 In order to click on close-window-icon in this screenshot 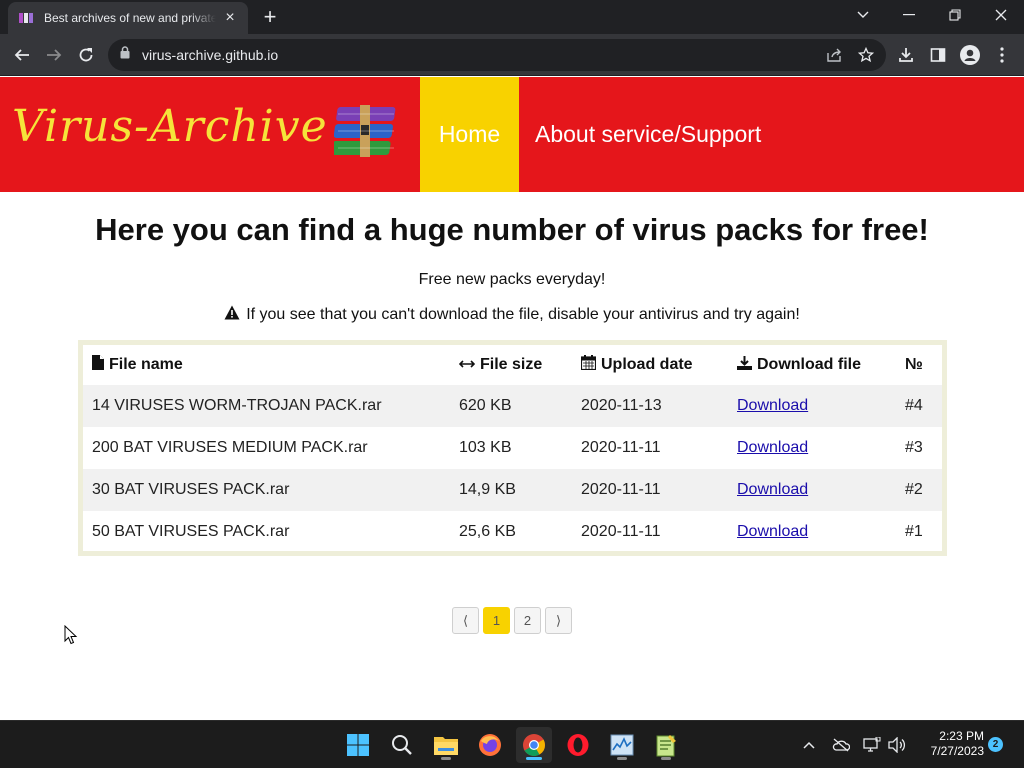, I will do `click(1001, 15)`.